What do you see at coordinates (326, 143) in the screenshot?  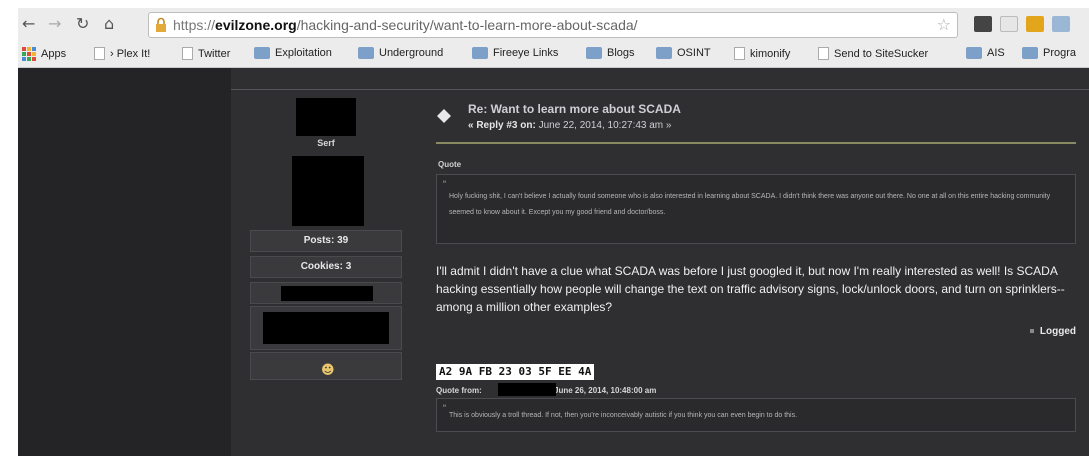 I see `member-rank: Serf` at bounding box center [326, 143].